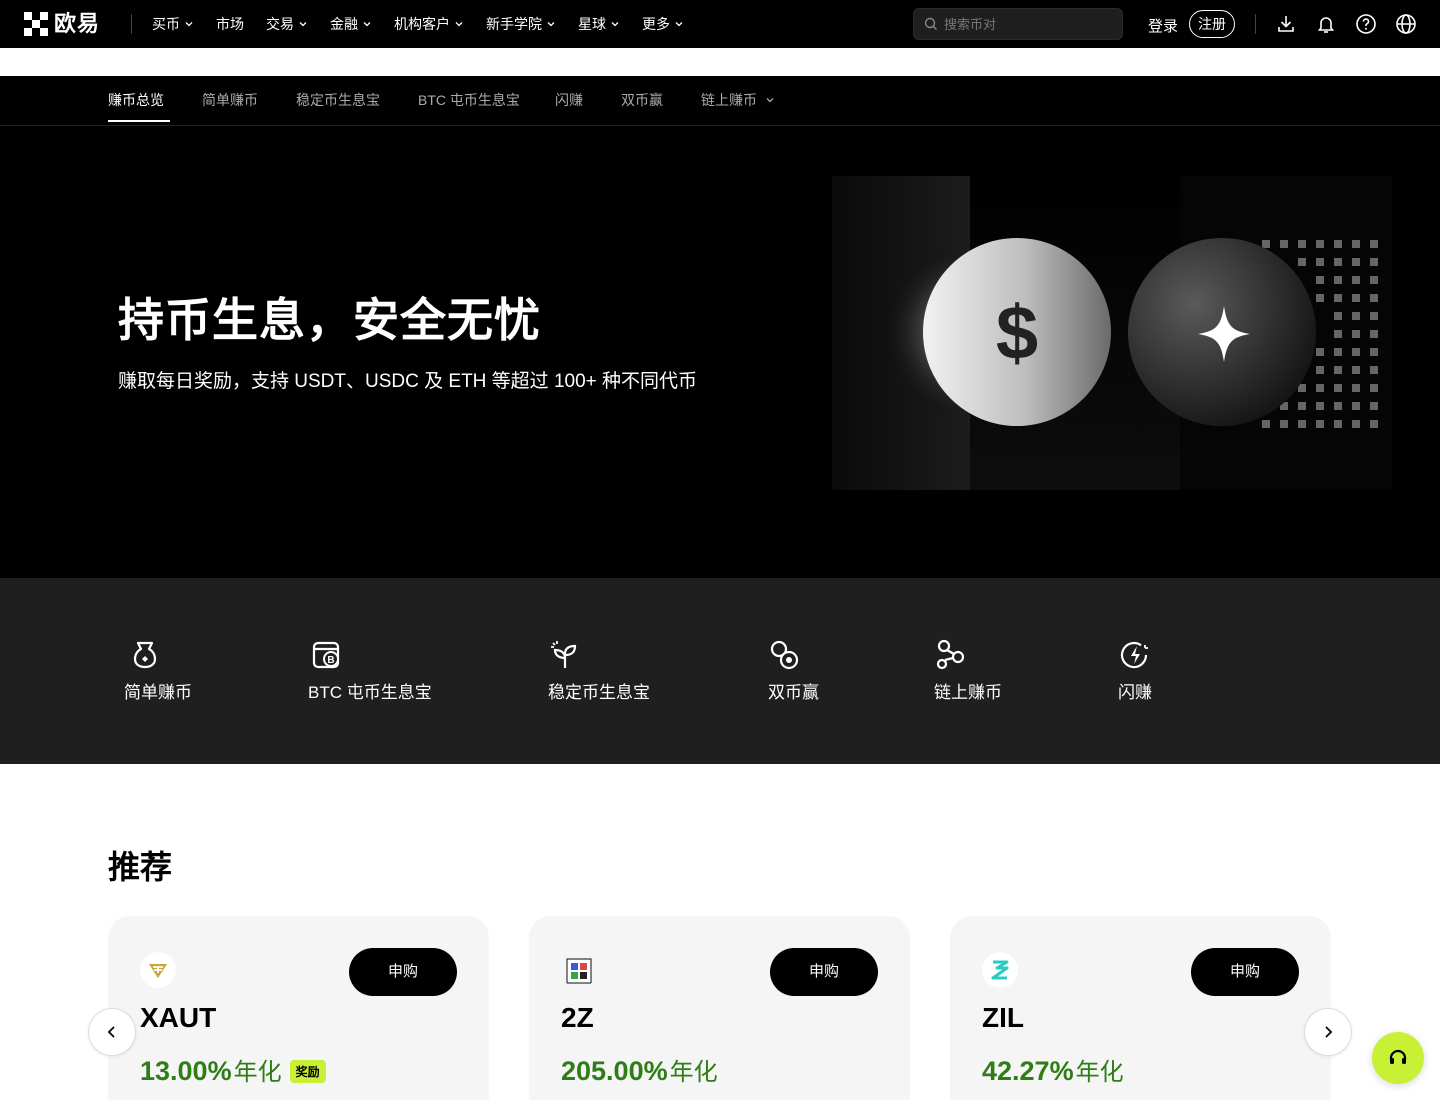 Image resolution: width=1440 pixels, height=1100 pixels. What do you see at coordinates (564, 654) in the screenshot?
I see `sprout-icon` at bounding box center [564, 654].